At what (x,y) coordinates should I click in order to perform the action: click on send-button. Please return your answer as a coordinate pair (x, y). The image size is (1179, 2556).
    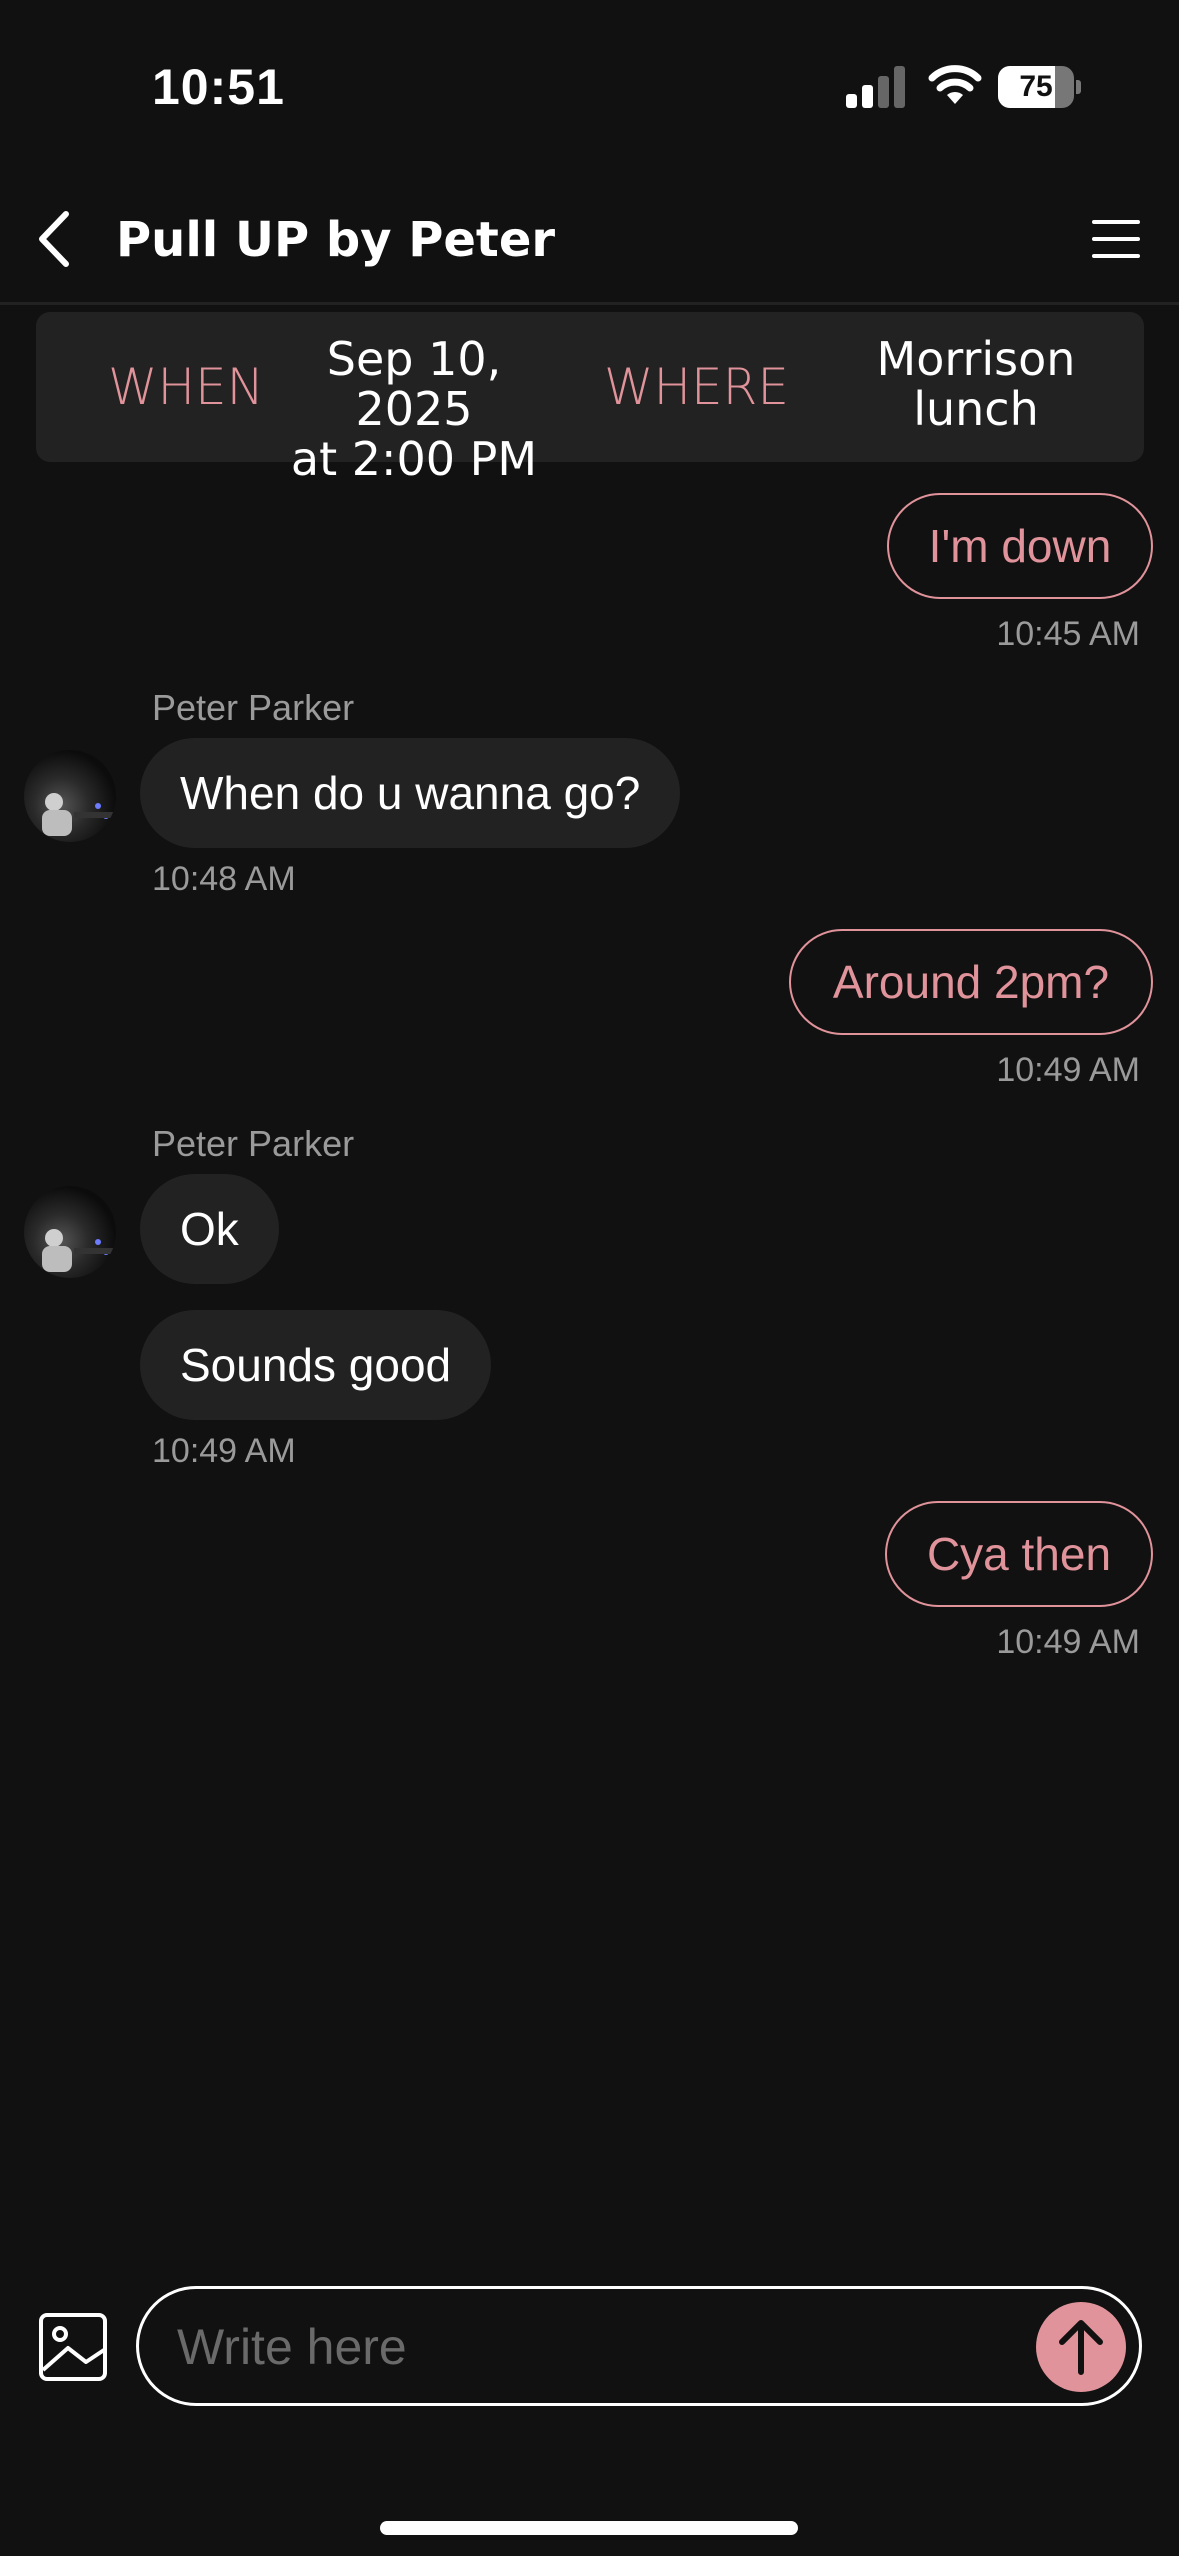
    Looking at the image, I should click on (1081, 2347).